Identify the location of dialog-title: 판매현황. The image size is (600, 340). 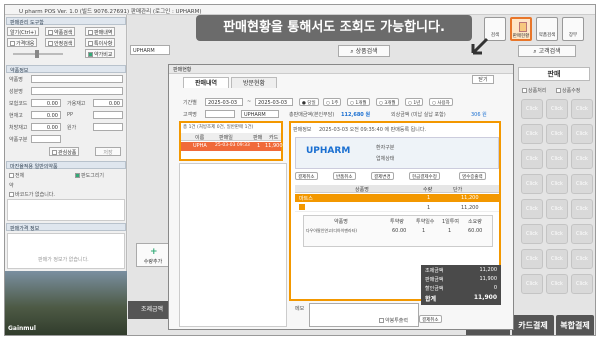
(341, 69).